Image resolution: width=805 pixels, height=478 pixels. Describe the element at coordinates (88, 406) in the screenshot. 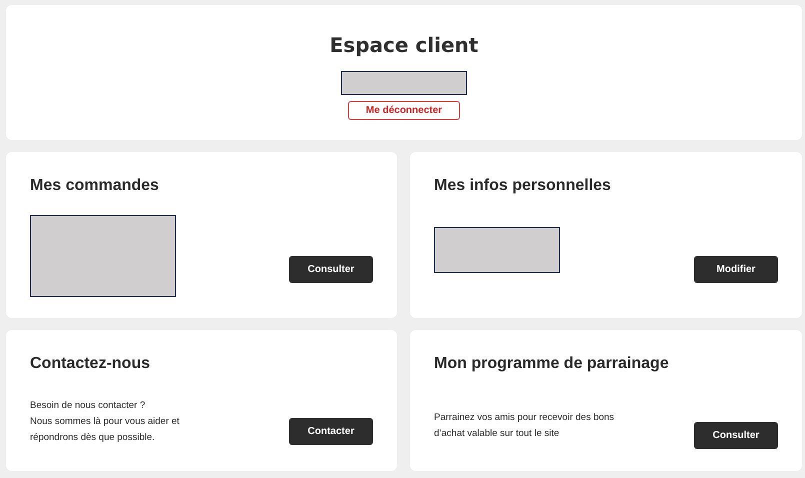

I see `card-text: Besoin de nous contacter ?` at that location.